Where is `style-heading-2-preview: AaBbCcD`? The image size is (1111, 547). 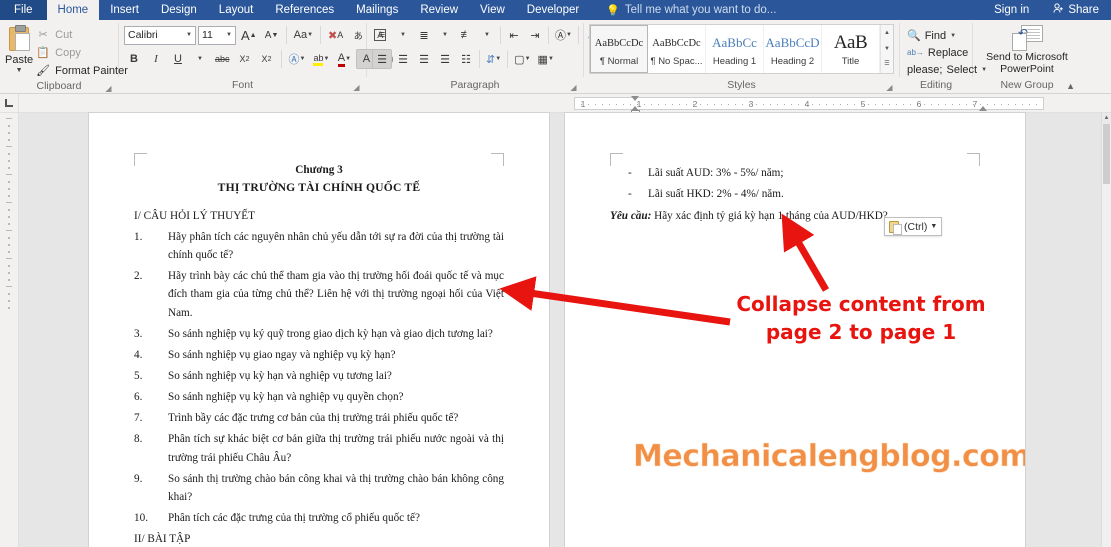
style-heading-2-preview: AaBbCcD is located at coordinates (792, 42).